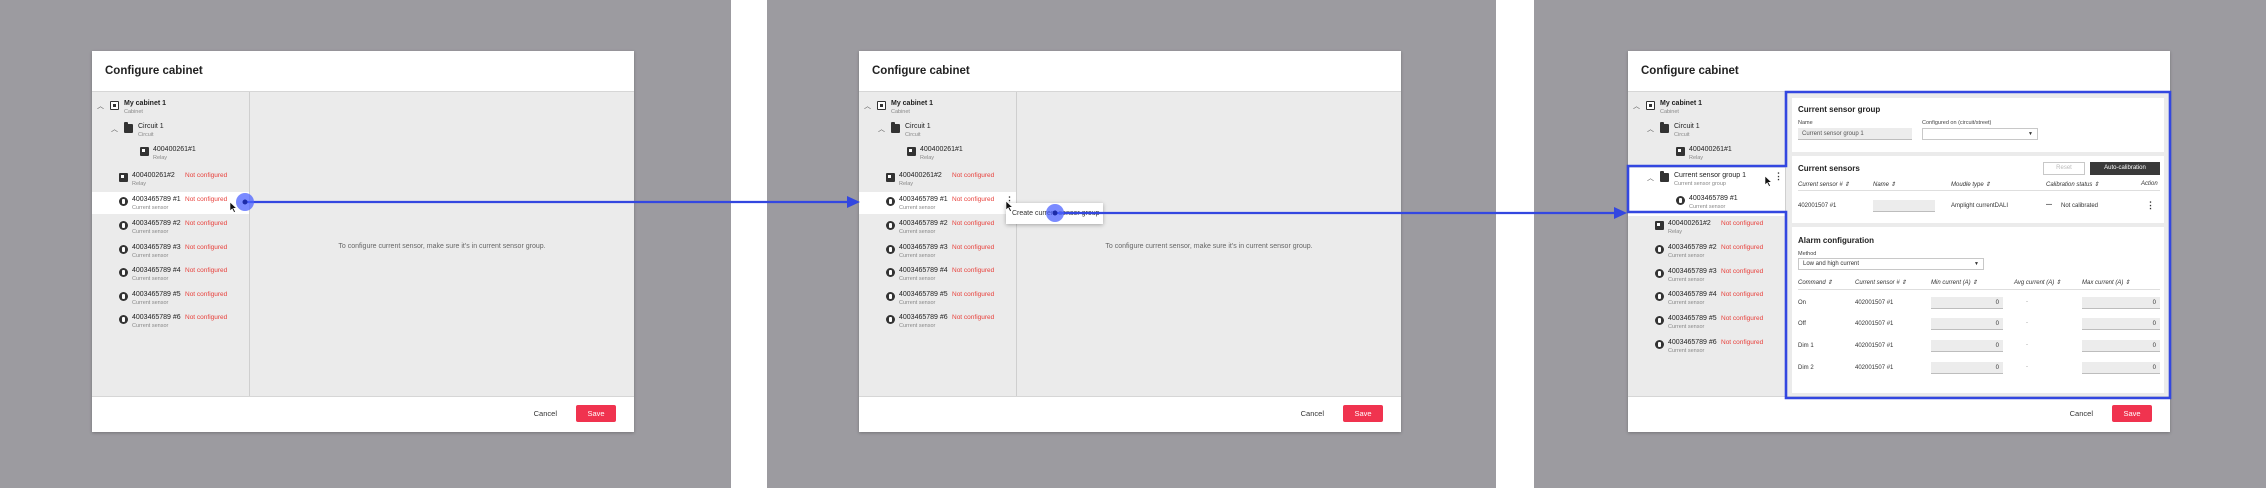 This screenshot has width=2266, height=488. Describe the element at coordinates (1839, 109) in the screenshot. I see `group-panel-title: Current sensor group` at that location.